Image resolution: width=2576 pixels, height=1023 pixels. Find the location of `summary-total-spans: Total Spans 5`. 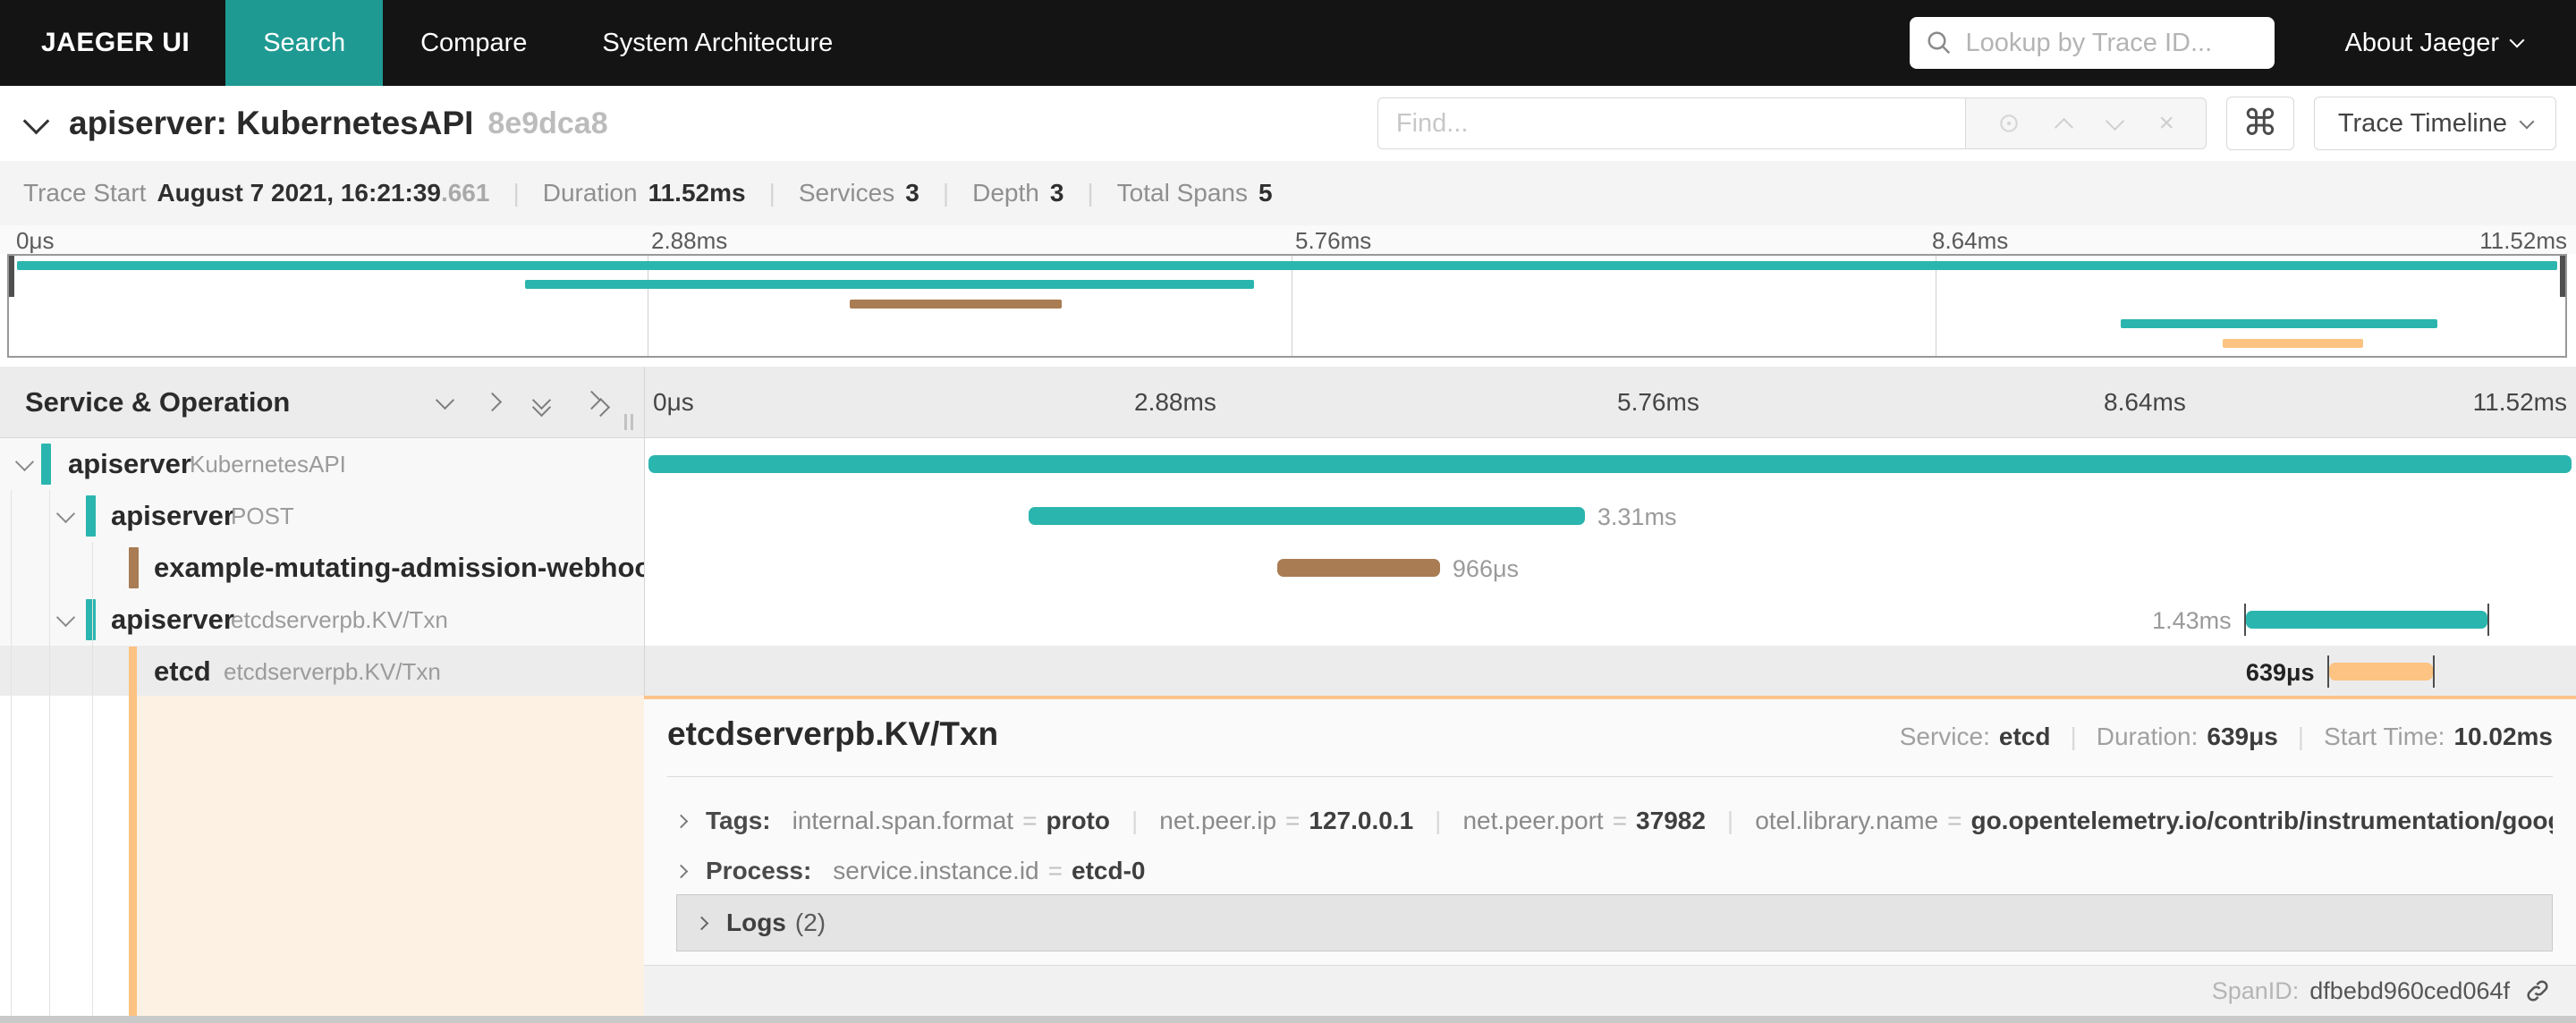

summary-total-spans: Total Spans 5 is located at coordinates (1195, 193).